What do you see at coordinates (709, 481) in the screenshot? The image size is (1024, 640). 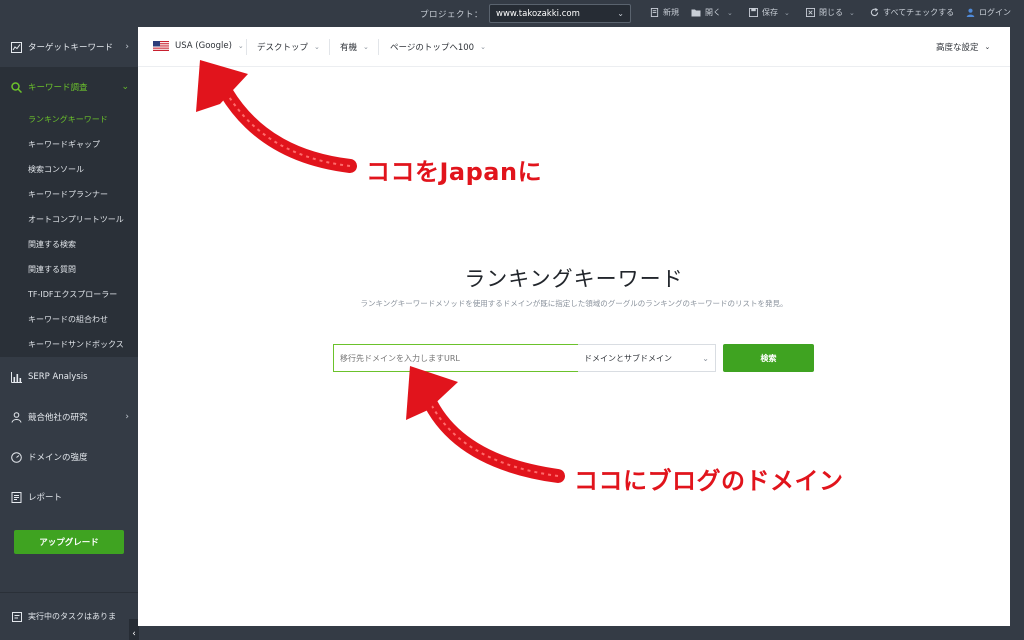 I see `annotation-bottom: ココにブログのドメイン` at bounding box center [709, 481].